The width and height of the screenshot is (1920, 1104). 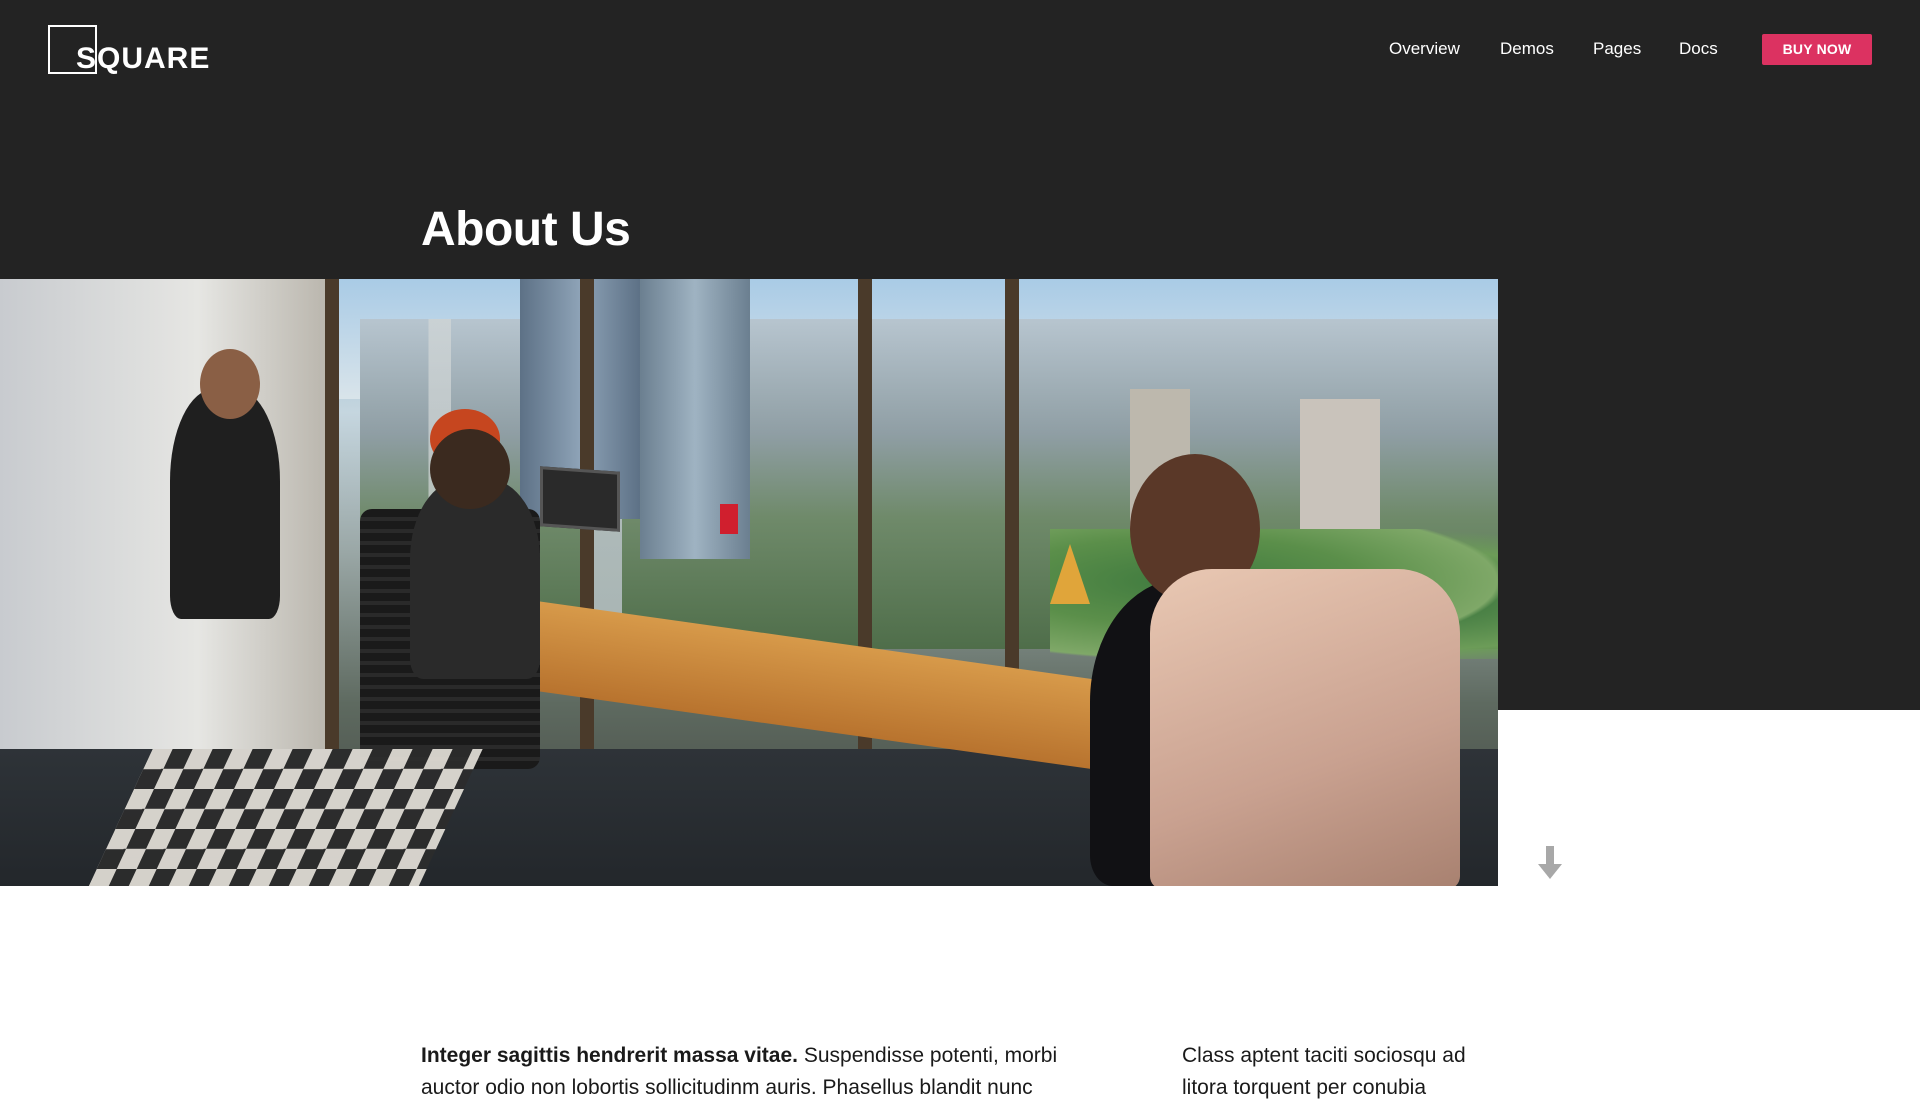 I want to click on buy-now-button: BUY NOW, so click(x=1817, y=49).